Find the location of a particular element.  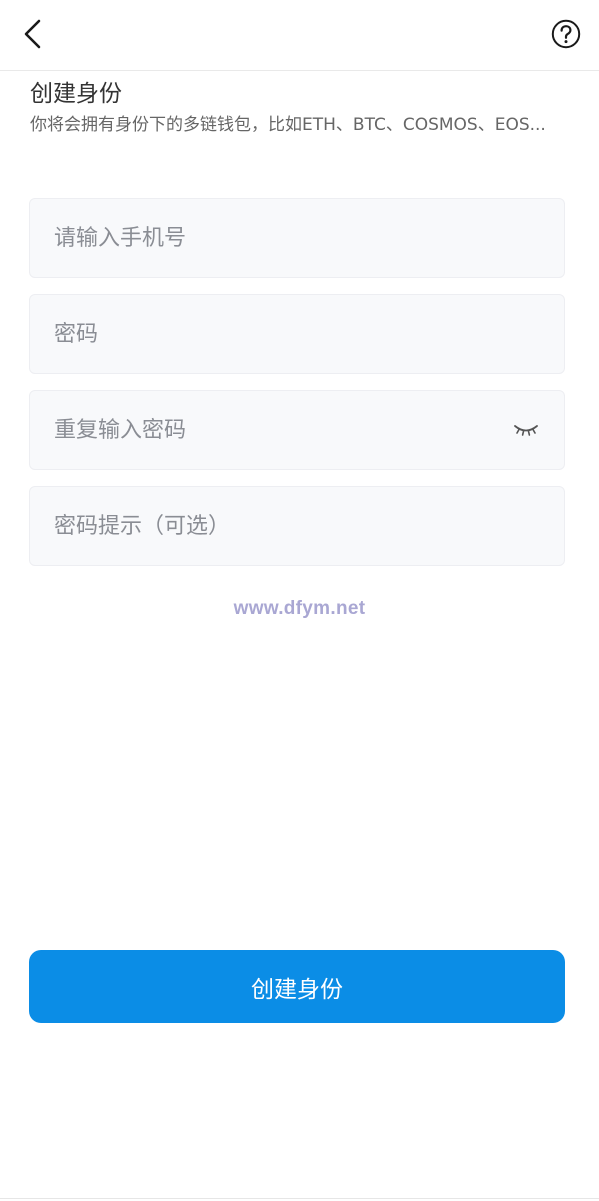

eye-closed-icon is located at coordinates (526, 430).